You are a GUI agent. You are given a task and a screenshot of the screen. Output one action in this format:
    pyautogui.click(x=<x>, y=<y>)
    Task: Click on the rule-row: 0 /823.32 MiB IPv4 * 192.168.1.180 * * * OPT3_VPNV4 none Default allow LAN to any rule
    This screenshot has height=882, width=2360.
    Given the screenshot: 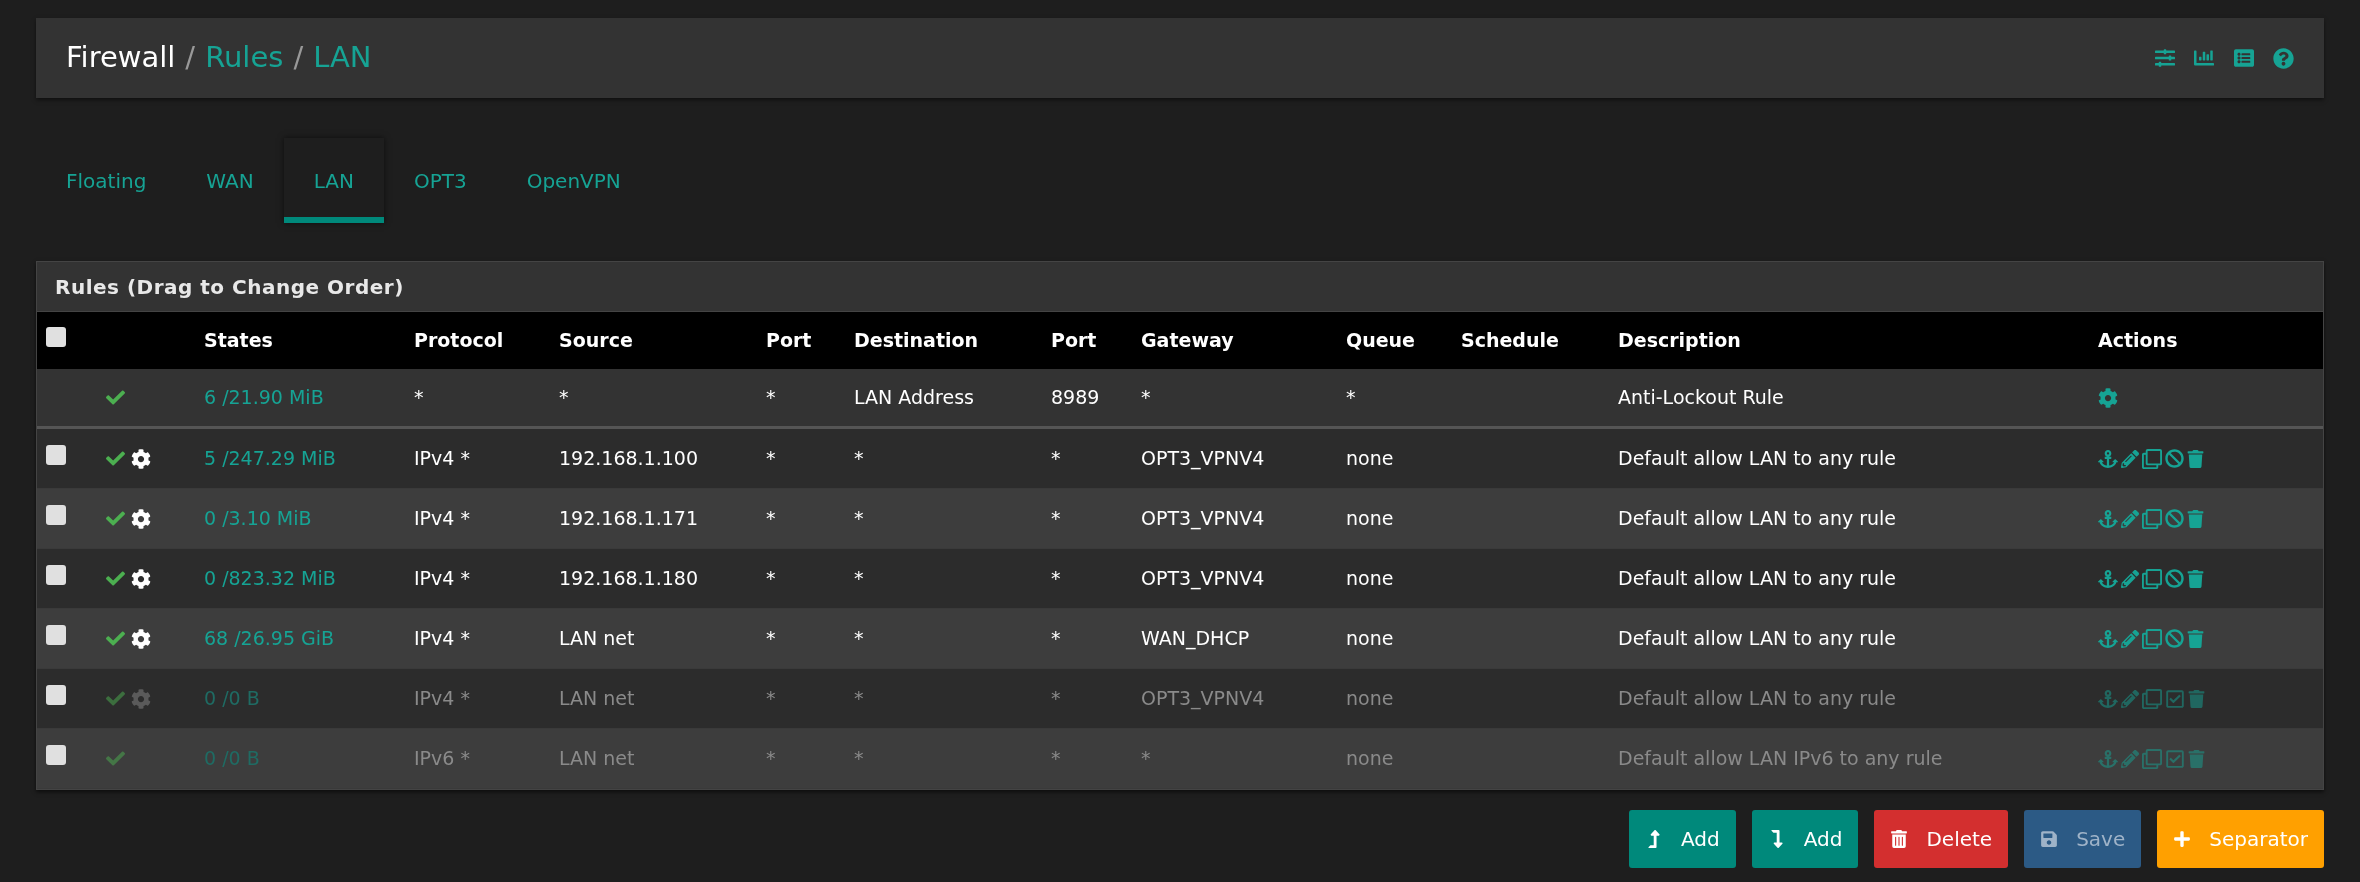 What is the action you would take?
    pyautogui.click(x=1180, y=579)
    